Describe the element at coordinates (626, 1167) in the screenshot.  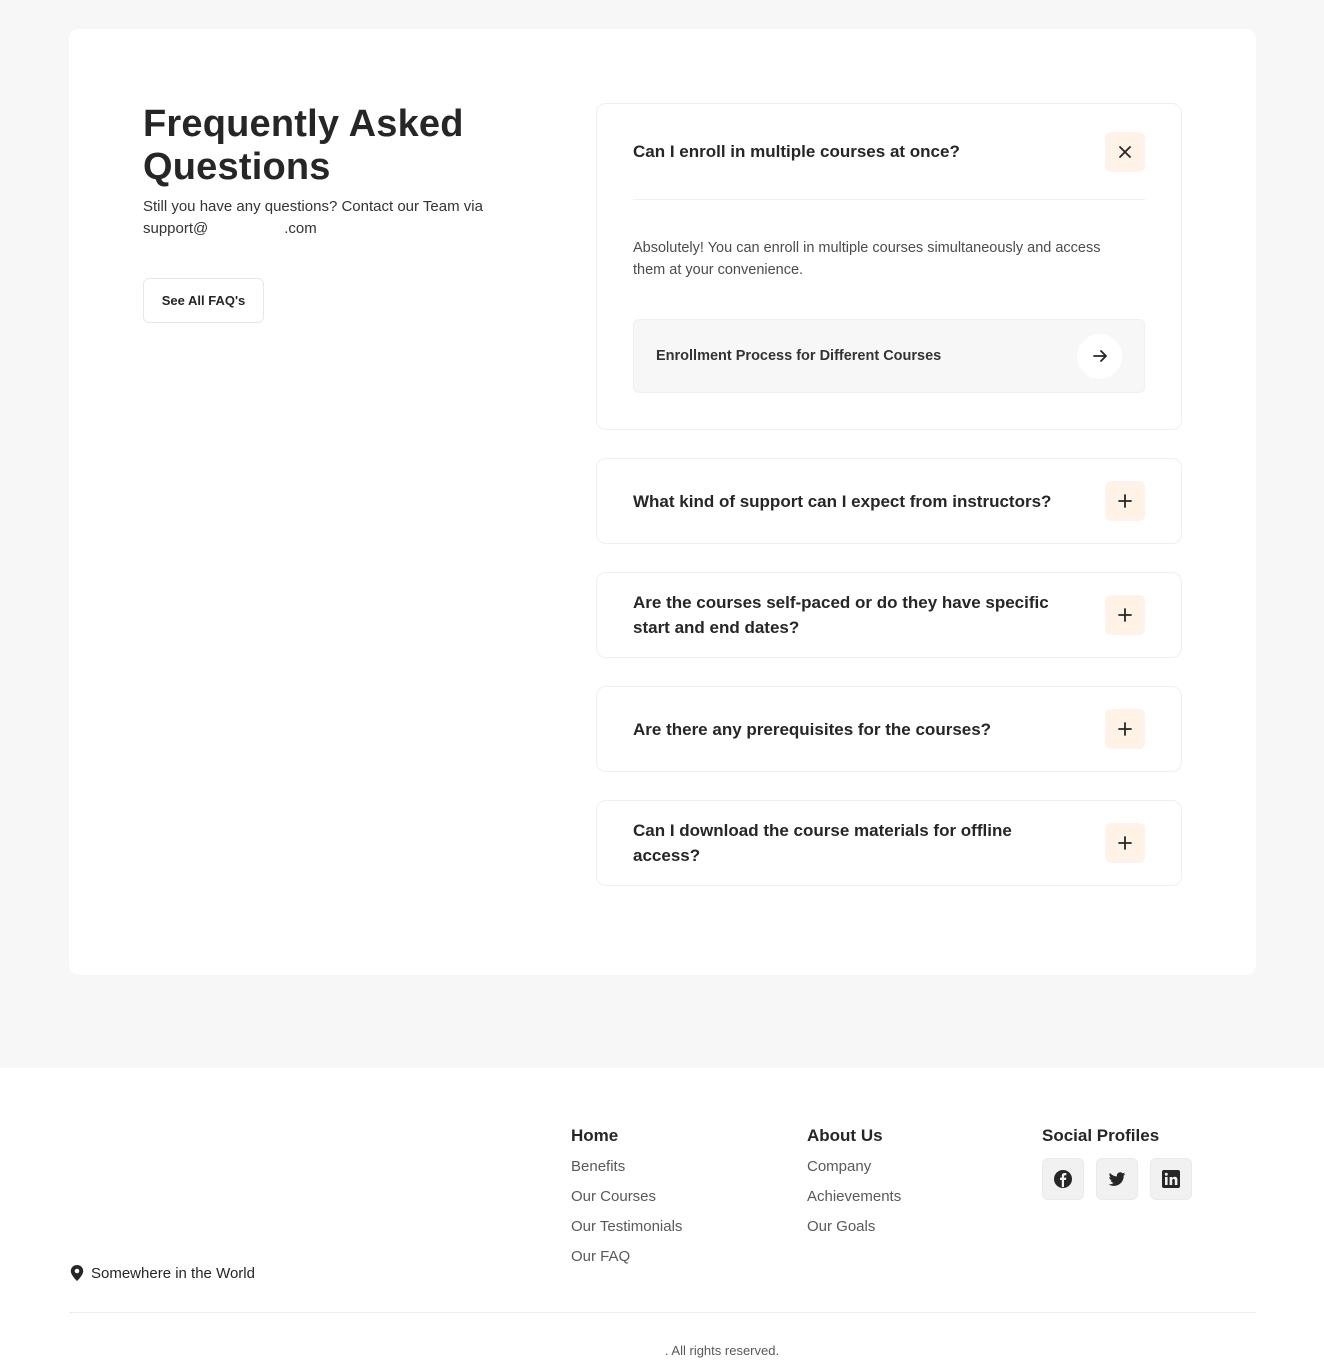
I see `footer-link-benefits: Benefits` at that location.